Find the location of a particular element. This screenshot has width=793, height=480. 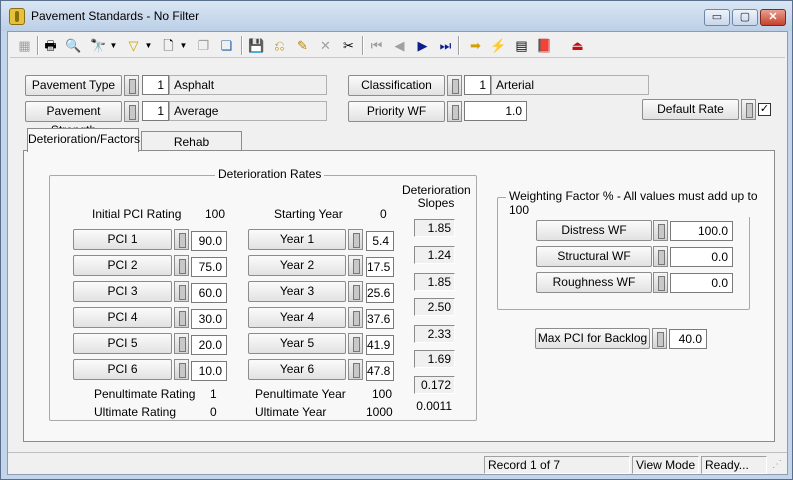

pci-5-button: PCI 5 is located at coordinates (122, 343).